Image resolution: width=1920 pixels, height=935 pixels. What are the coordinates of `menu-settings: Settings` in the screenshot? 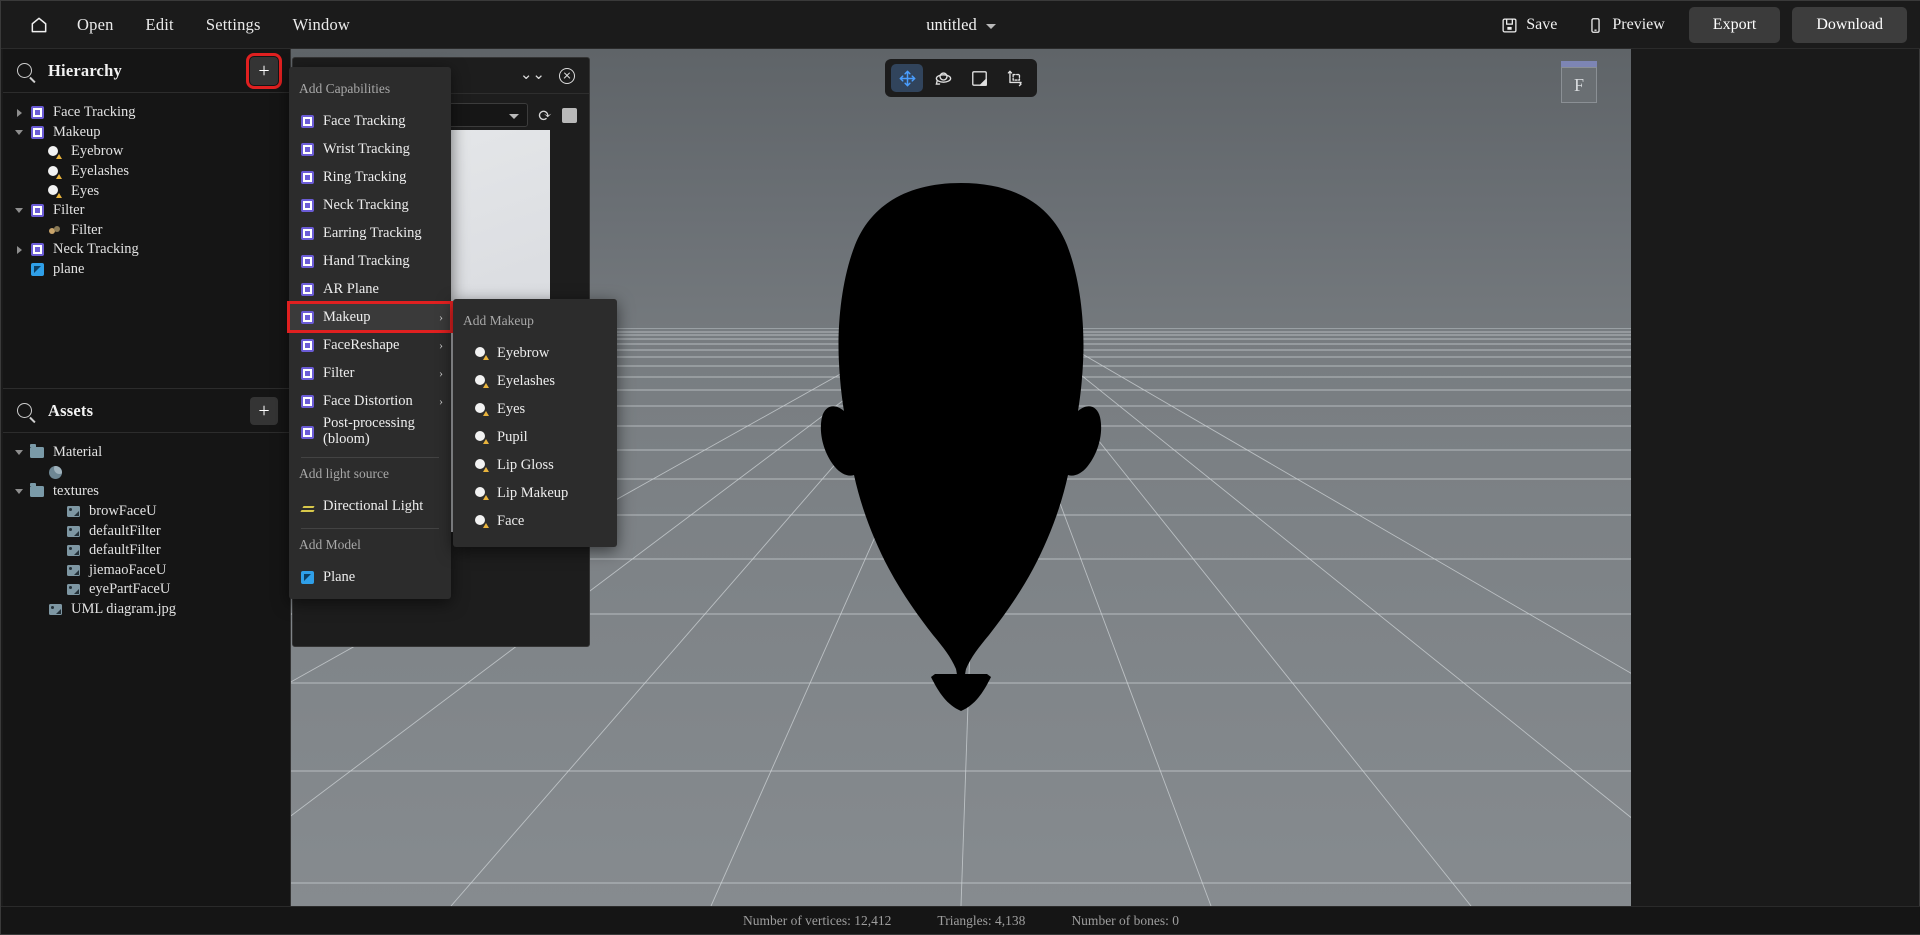 It's located at (233, 25).